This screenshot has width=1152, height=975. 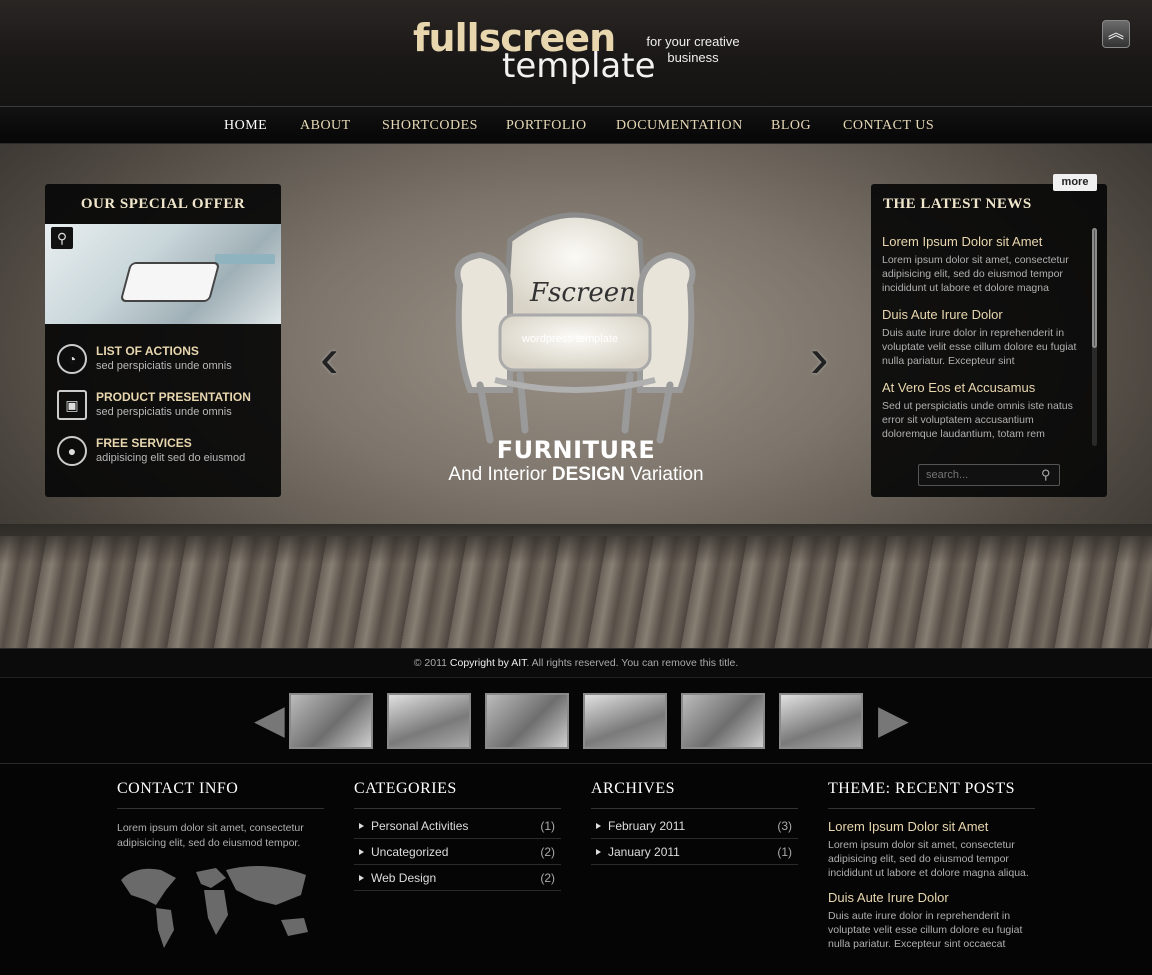 What do you see at coordinates (784, 852) in the screenshot?
I see `archive-count: (1)` at bounding box center [784, 852].